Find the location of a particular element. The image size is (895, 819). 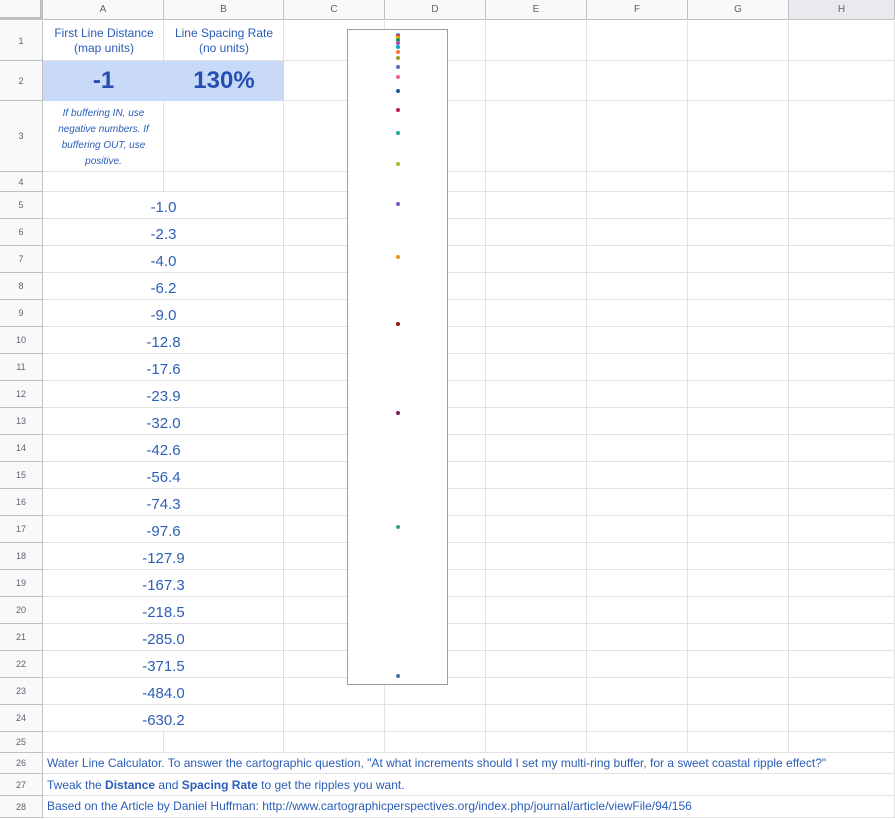

cell-b1-line-spacing-rate-label: Line Spacing Rate (no units) is located at coordinates (224, 41).